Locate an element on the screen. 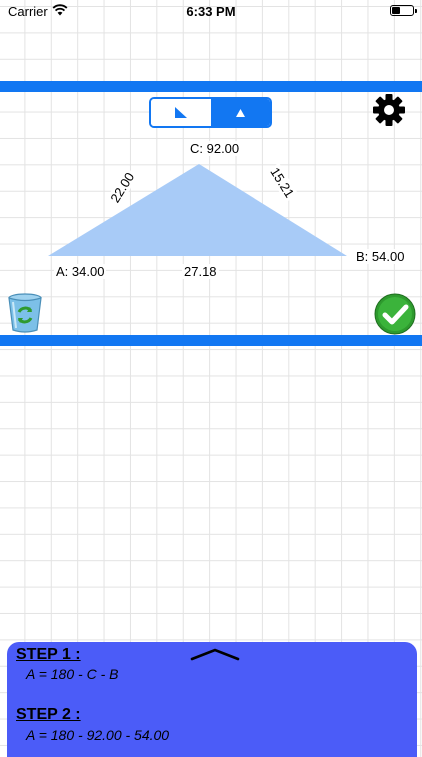 Image resolution: width=422 pixels, height=757 pixels. triangle-drawing is located at coordinates (197, 210).